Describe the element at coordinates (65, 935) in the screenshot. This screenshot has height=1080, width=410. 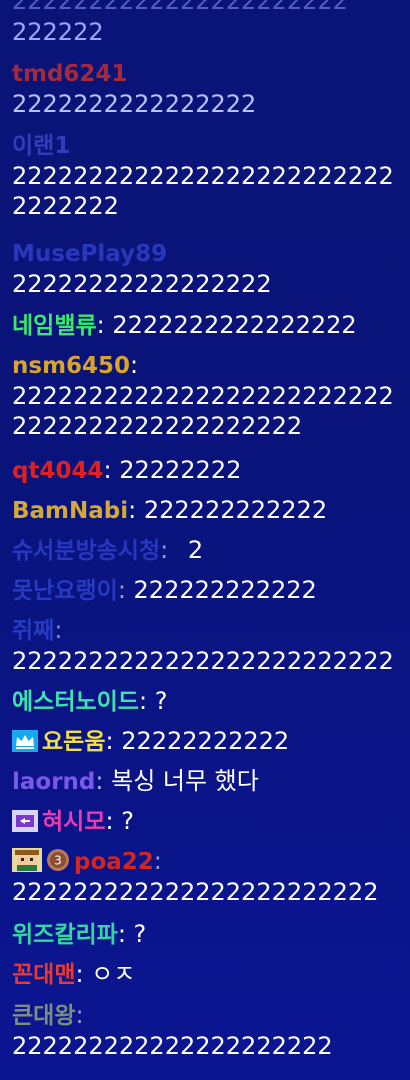
I see `chat-nickname: 위즈칼리파` at that location.